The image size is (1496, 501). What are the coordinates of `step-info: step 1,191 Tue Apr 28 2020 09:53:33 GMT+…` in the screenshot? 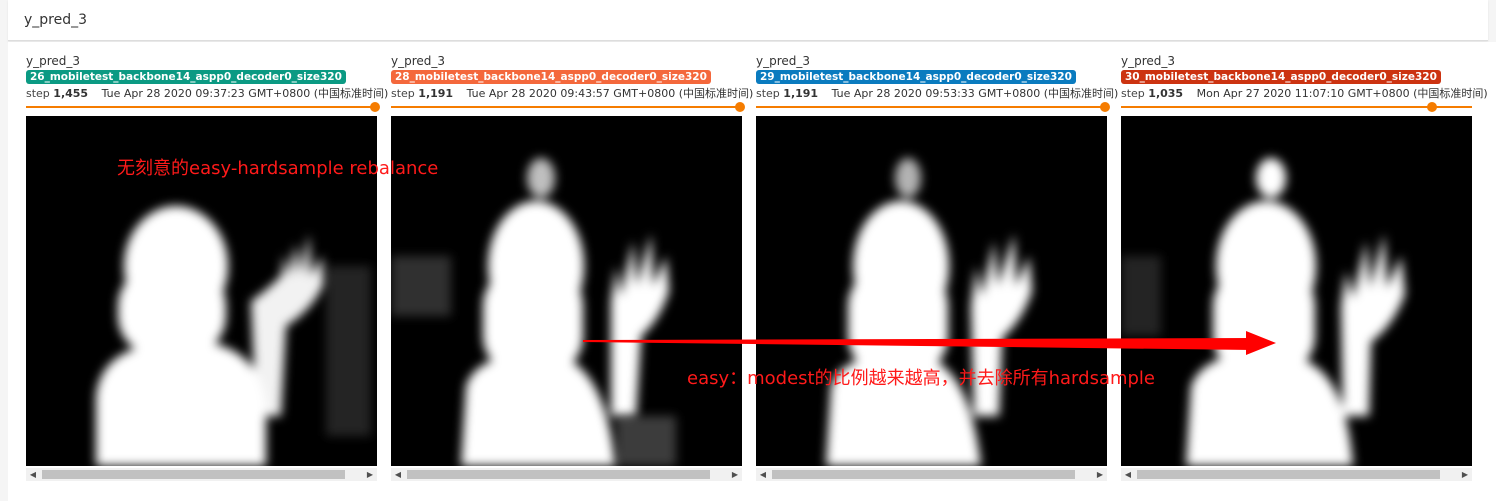 It's located at (937, 93).